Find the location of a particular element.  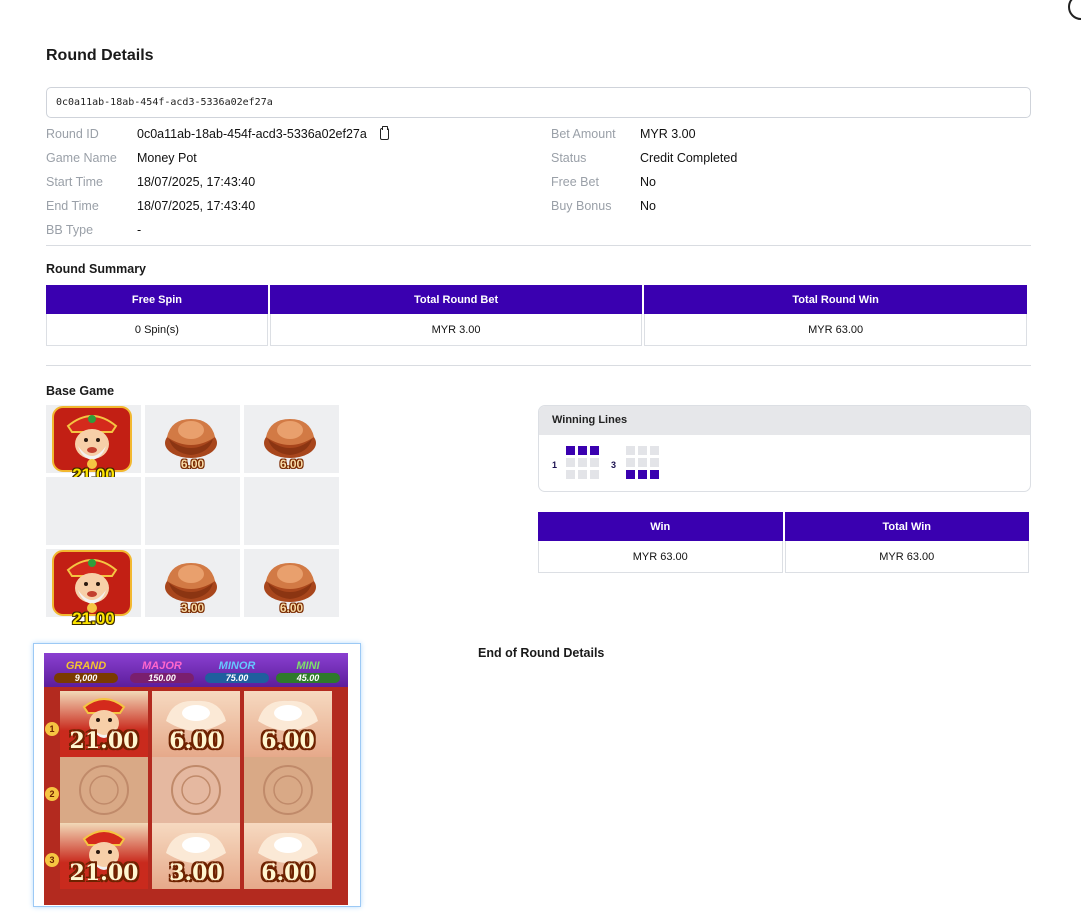

summary-free-spin-value: 0 Spin(s) is located at coordinates (157, 330).